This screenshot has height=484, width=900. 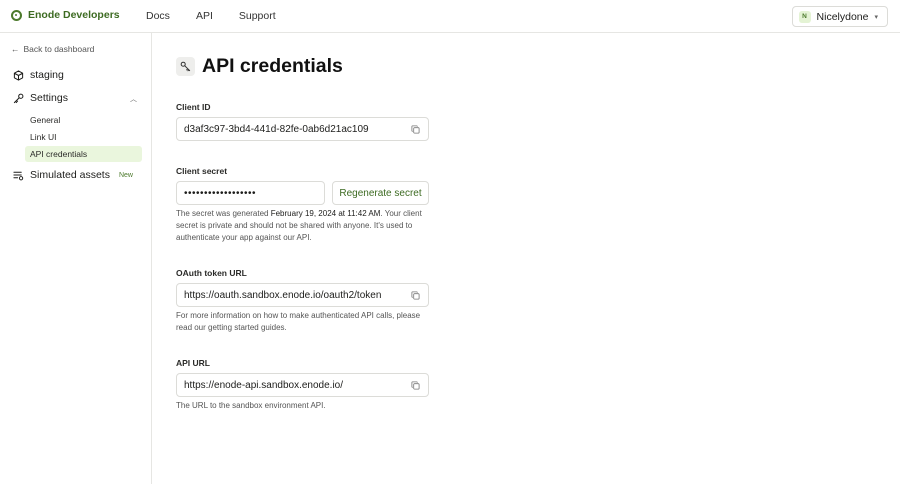 I want to click on secret-generated-date: February 19, 2024 at 11:42 AM, so click(x=325, y=213).